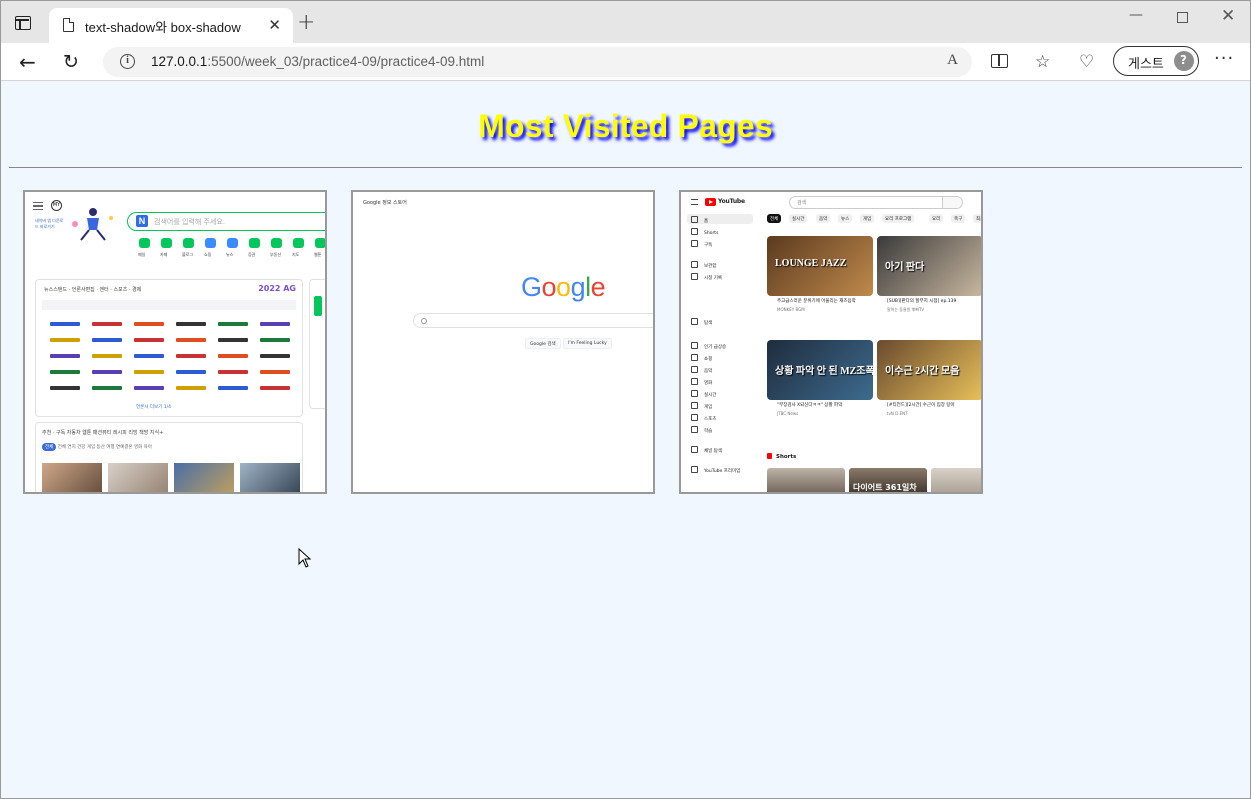 The image size is (1251, 799). What do you see at coordinates (715, 470) in the screenshot?
I see `youtube-nav-item: YouTube 프리미엄` at bounding box center [715, 470].